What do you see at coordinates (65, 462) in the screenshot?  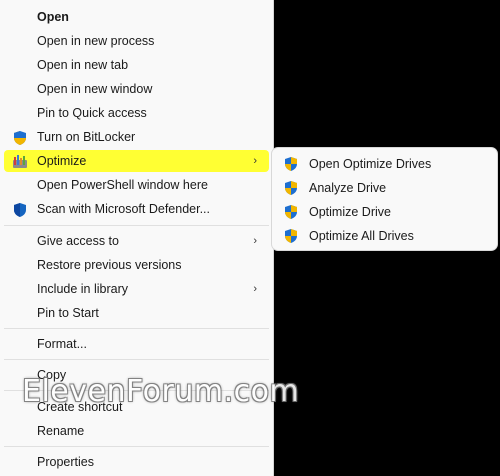 I see `menu-item-label: Properties` at bounding box center [65, 462].